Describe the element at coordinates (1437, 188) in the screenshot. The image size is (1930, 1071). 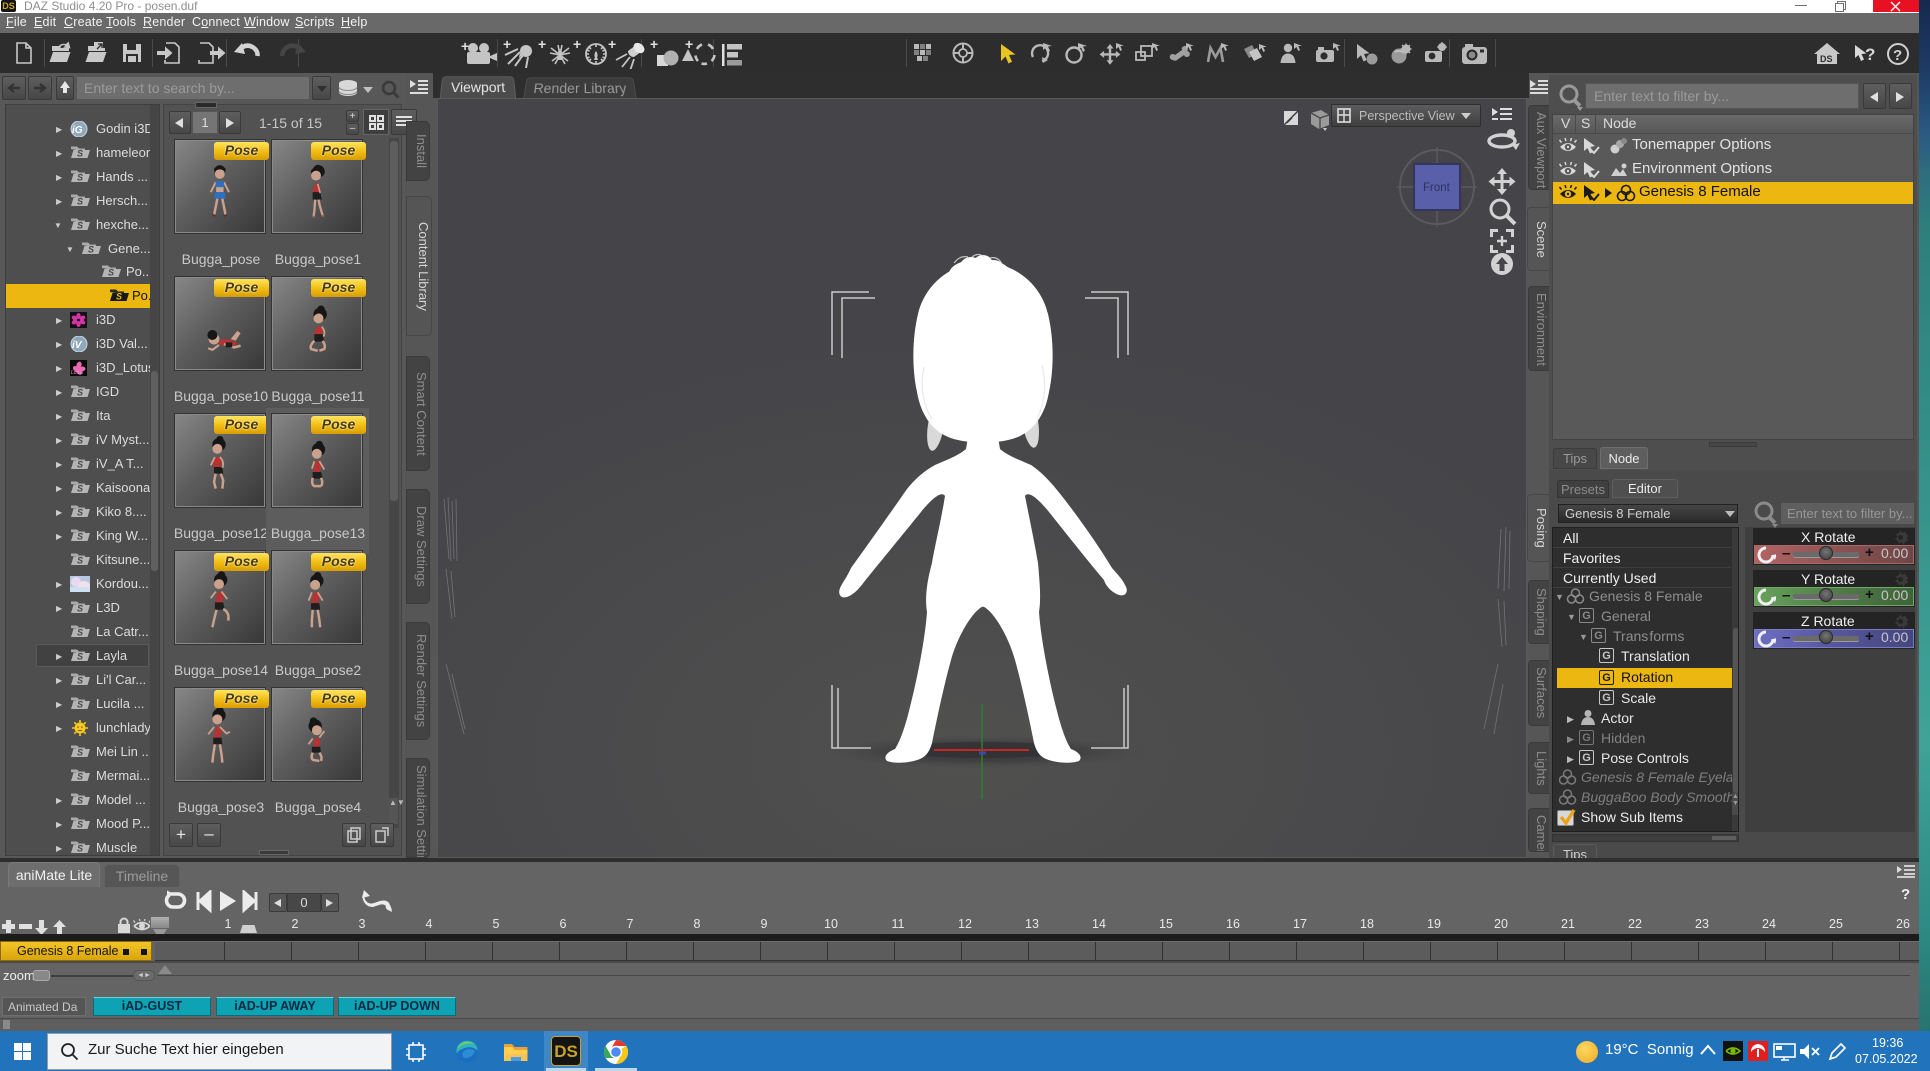
I see `svg-text: Front` at that location.